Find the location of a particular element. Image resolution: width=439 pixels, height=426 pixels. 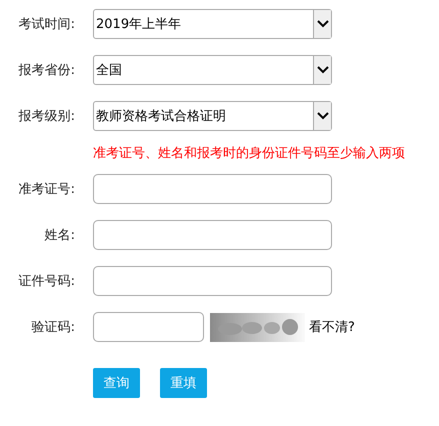

field-label: 报考级别: is located at coordinates (46, 116).